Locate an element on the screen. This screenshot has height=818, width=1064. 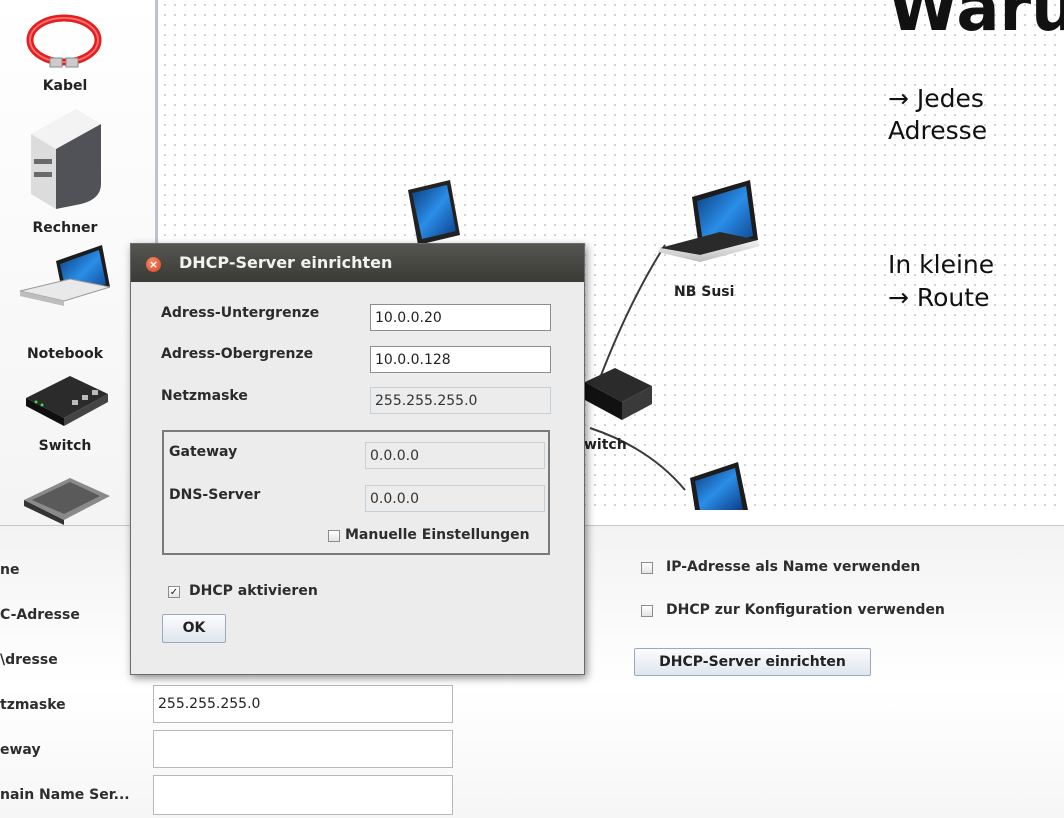
cable-icon is located at coordinates (64, 42).